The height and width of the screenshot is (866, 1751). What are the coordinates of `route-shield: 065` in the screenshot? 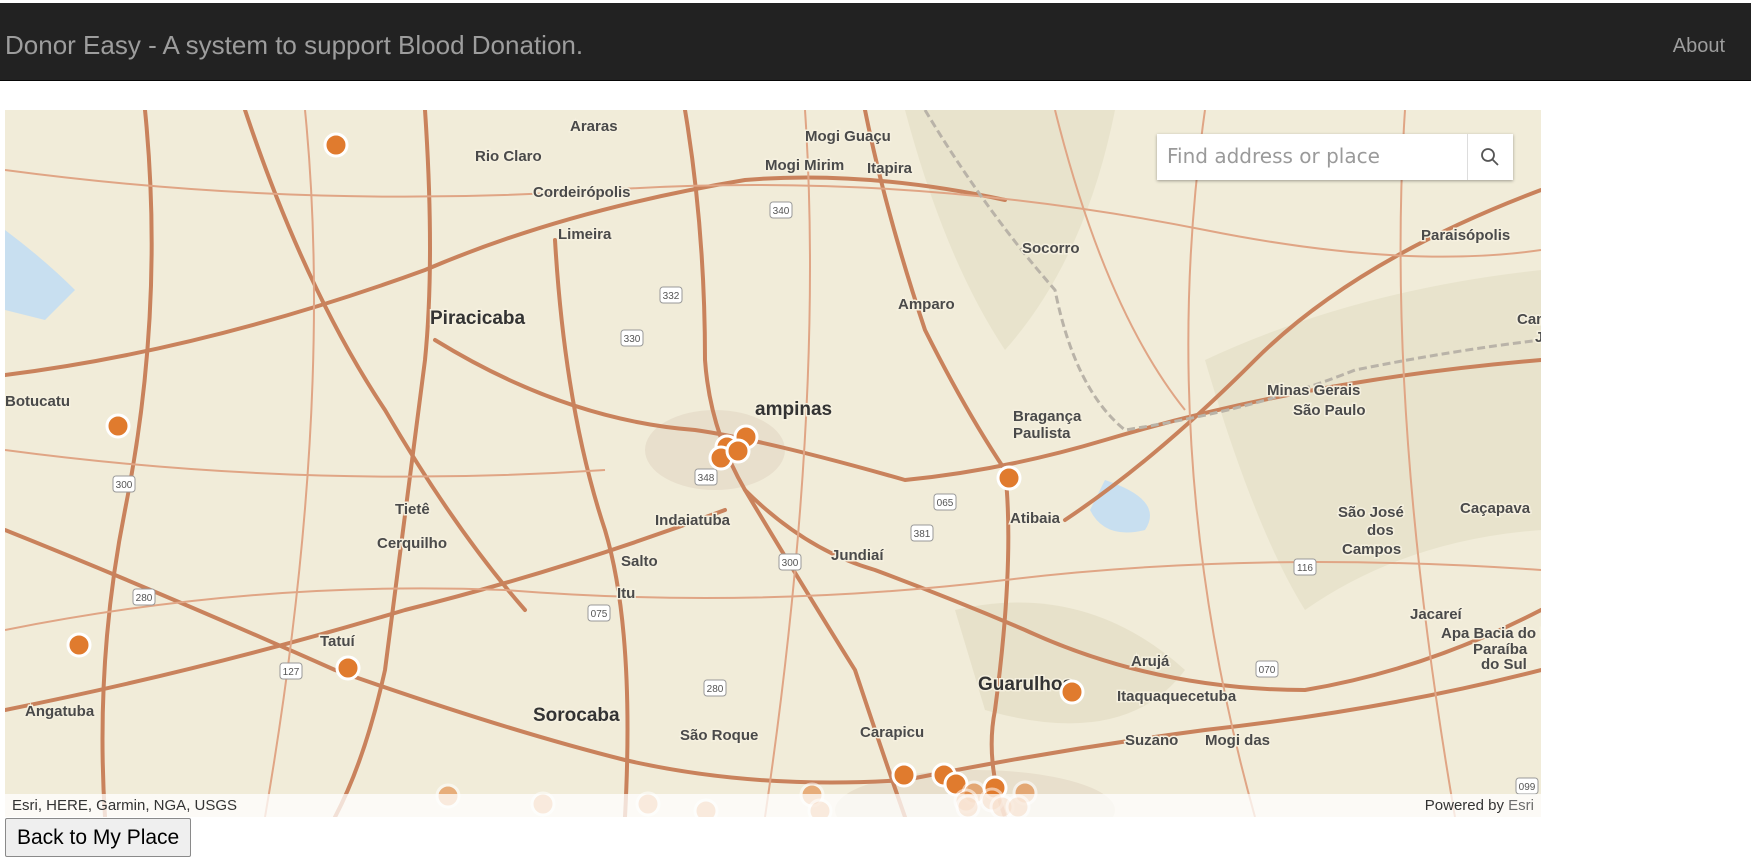 It's located at (945, 502).